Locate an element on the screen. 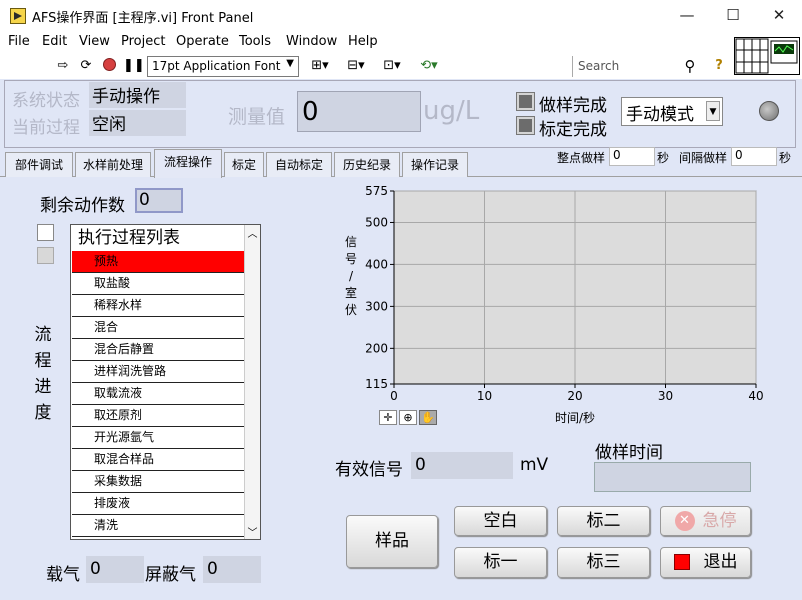 Image resolution: width=802 pixels, height=600 pixels. menu-project: Project is located at coordinates (143, 41).